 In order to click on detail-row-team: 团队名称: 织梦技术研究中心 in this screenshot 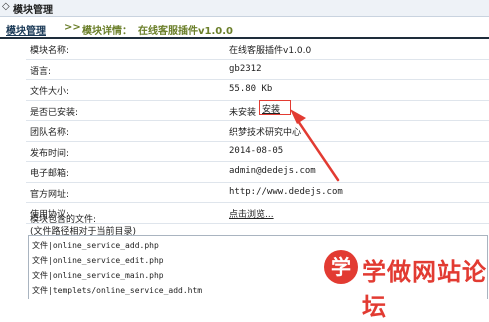, I will do `click(257, 131)`.